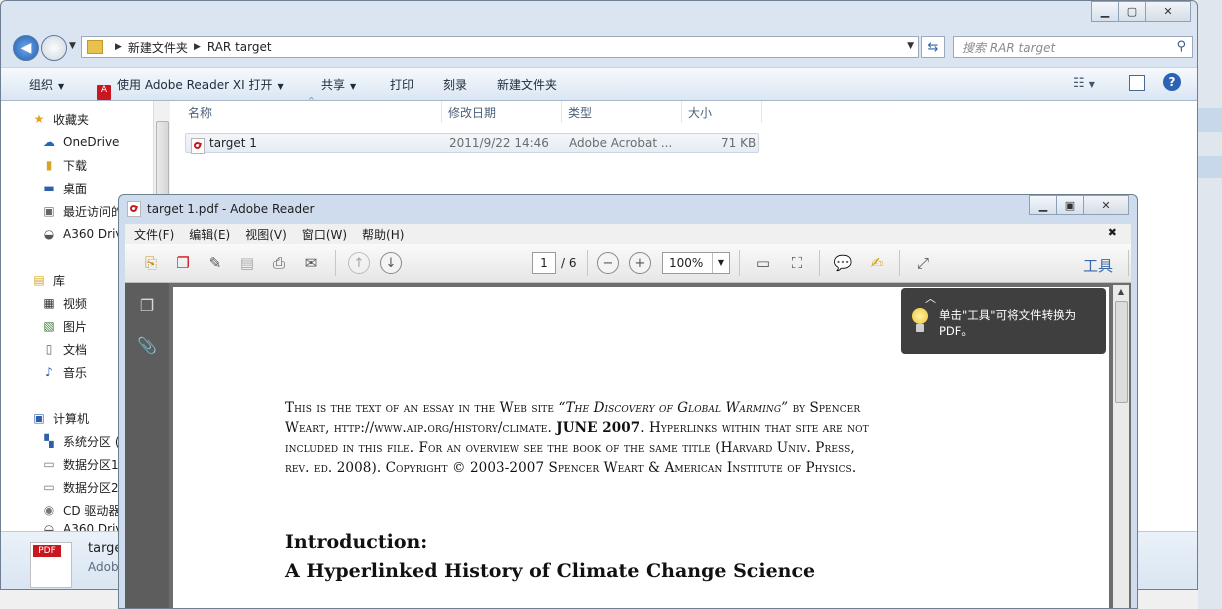 This screenshot has width=1222, height=609. I want to click on search-input: 搜索 RAR target ⚲, so click(1073, 47).